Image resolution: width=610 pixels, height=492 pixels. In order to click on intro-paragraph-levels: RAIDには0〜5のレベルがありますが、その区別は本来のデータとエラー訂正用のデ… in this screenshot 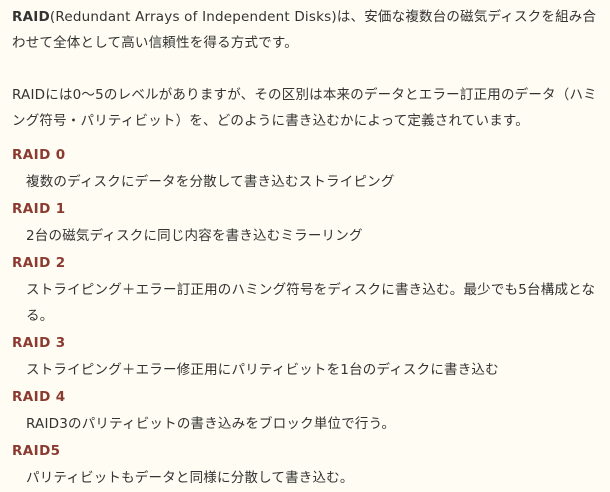, I will do `click(304, 108)`.